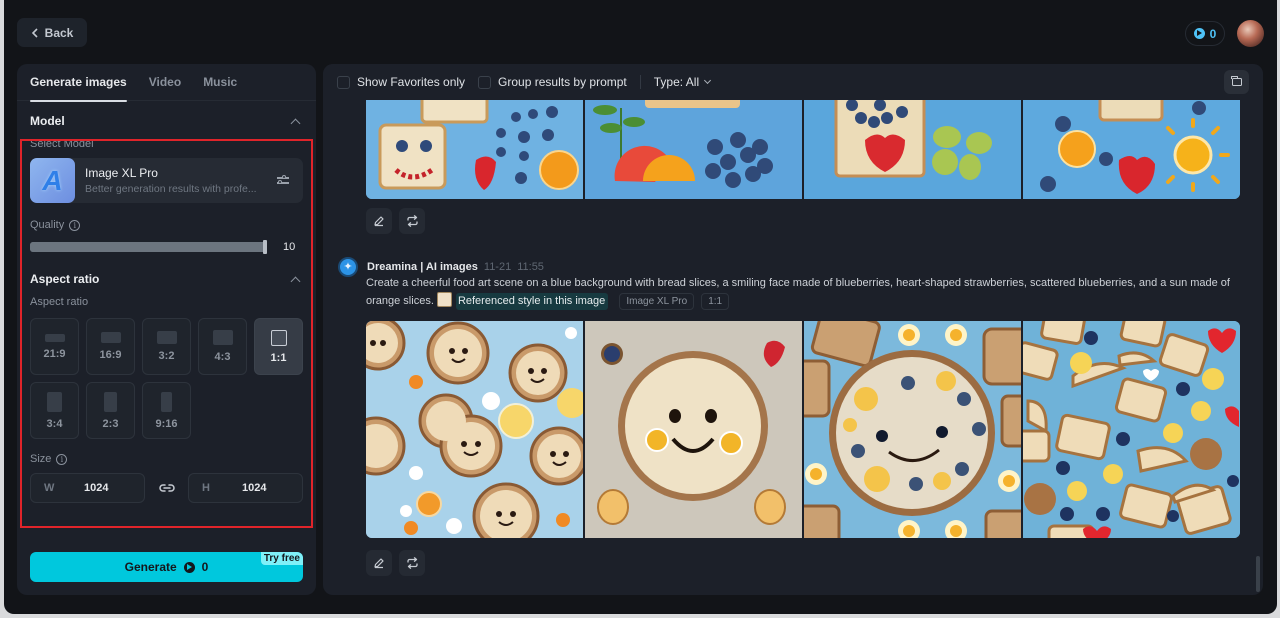  What do you see at coordinates (148, 247) in the screenshot?
I see `quality-slider` at bounding box center [148, 247].